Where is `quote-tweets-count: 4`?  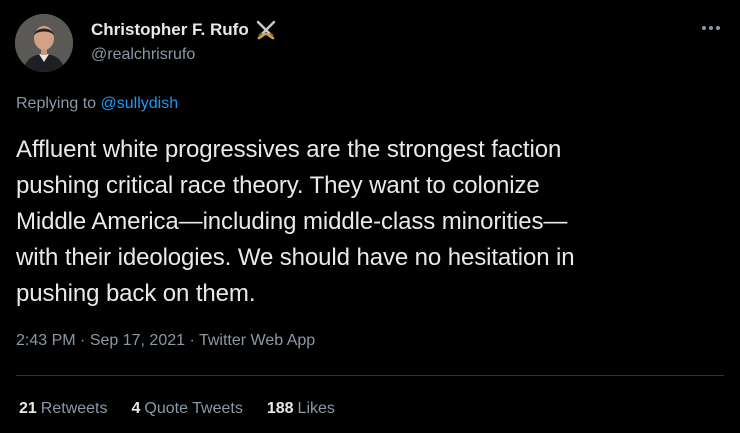 quote-tweets-count: 4 is located at coordinates (136, 408).